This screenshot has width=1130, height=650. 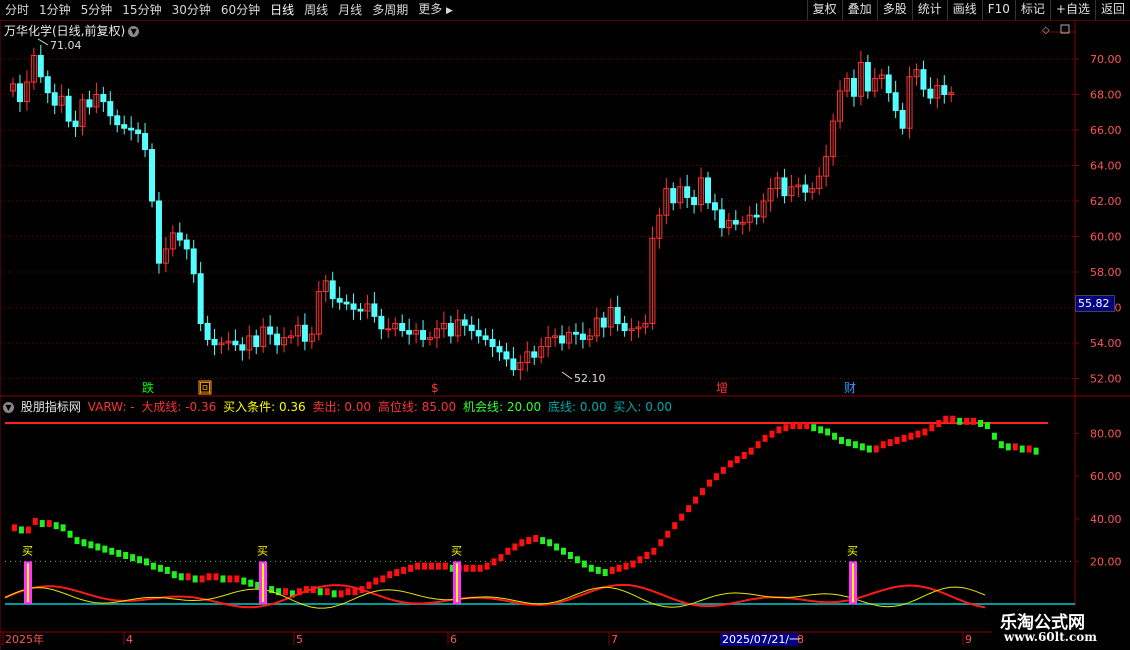 What do you see at coordinates (968, 639) in the screenshot?
I see `time-tick-label: 9` at bounding box center [968, 639].